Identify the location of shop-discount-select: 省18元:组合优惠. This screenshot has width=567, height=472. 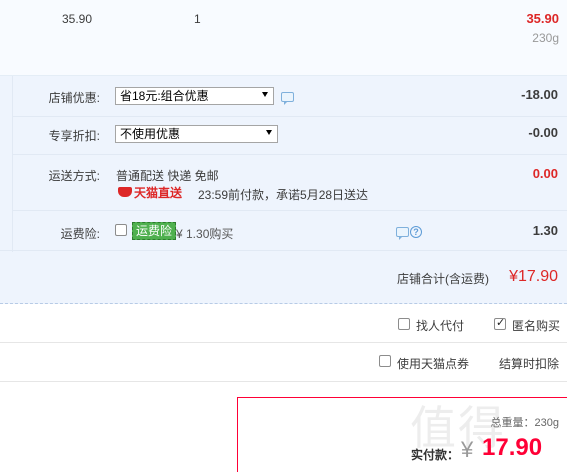
(194, 96).